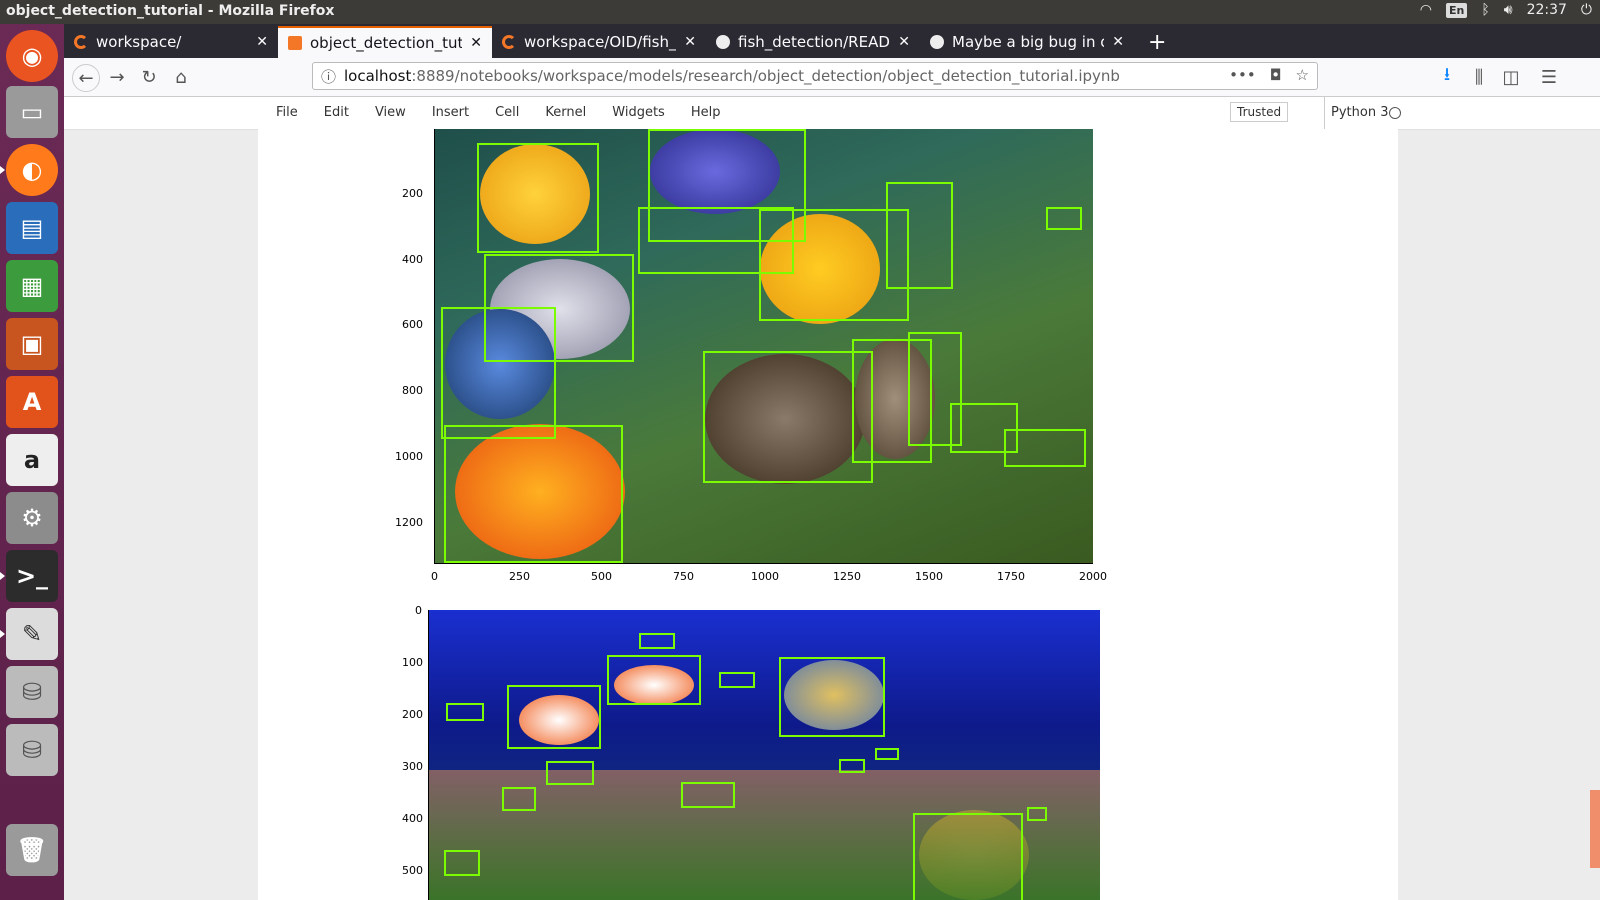  What do you see at coordinates (1276, 75) in the screenshot?
I see `pocket-icon: ◘` at bounding box center [1276, 75].